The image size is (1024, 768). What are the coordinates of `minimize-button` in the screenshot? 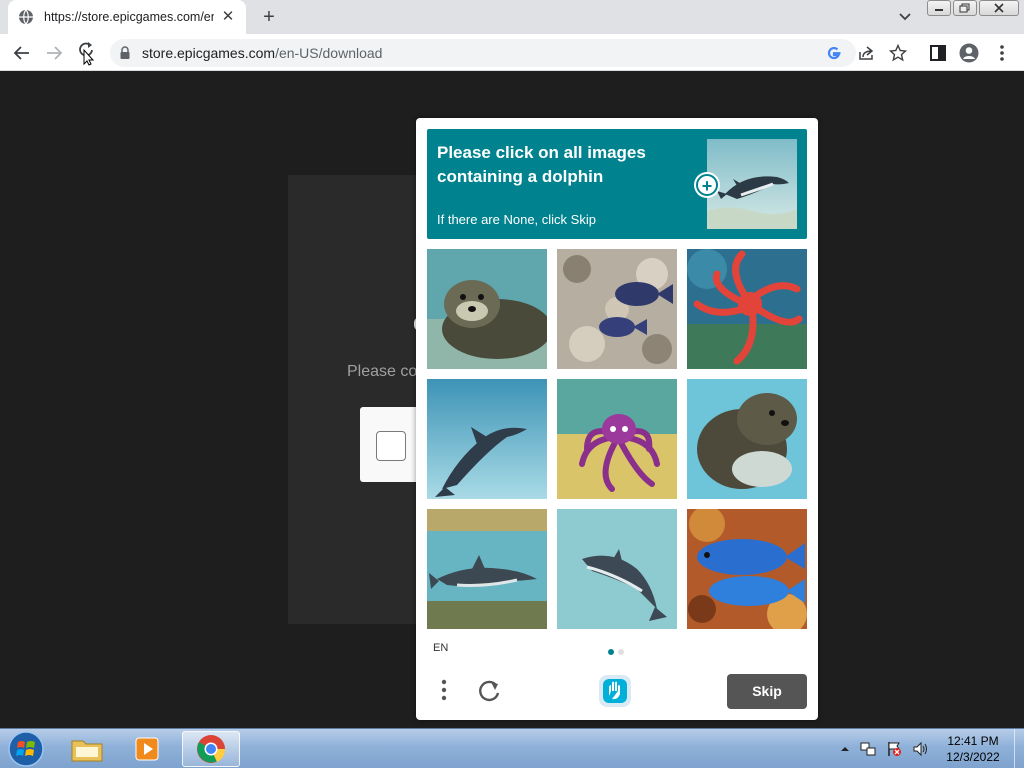 It's located at (939, 8).